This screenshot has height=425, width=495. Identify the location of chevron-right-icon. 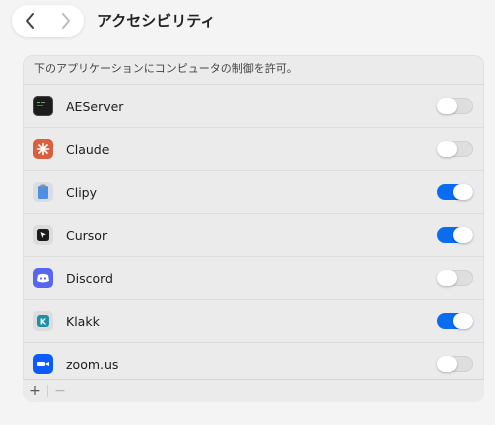
(66, 21).